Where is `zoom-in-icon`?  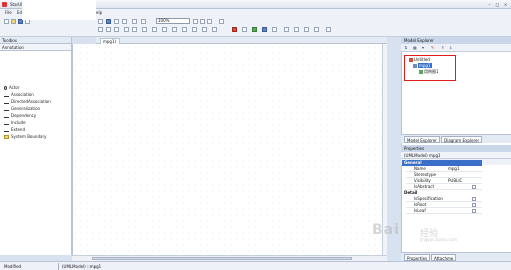 zoom-in-icon is located at coordinates (195, 21).